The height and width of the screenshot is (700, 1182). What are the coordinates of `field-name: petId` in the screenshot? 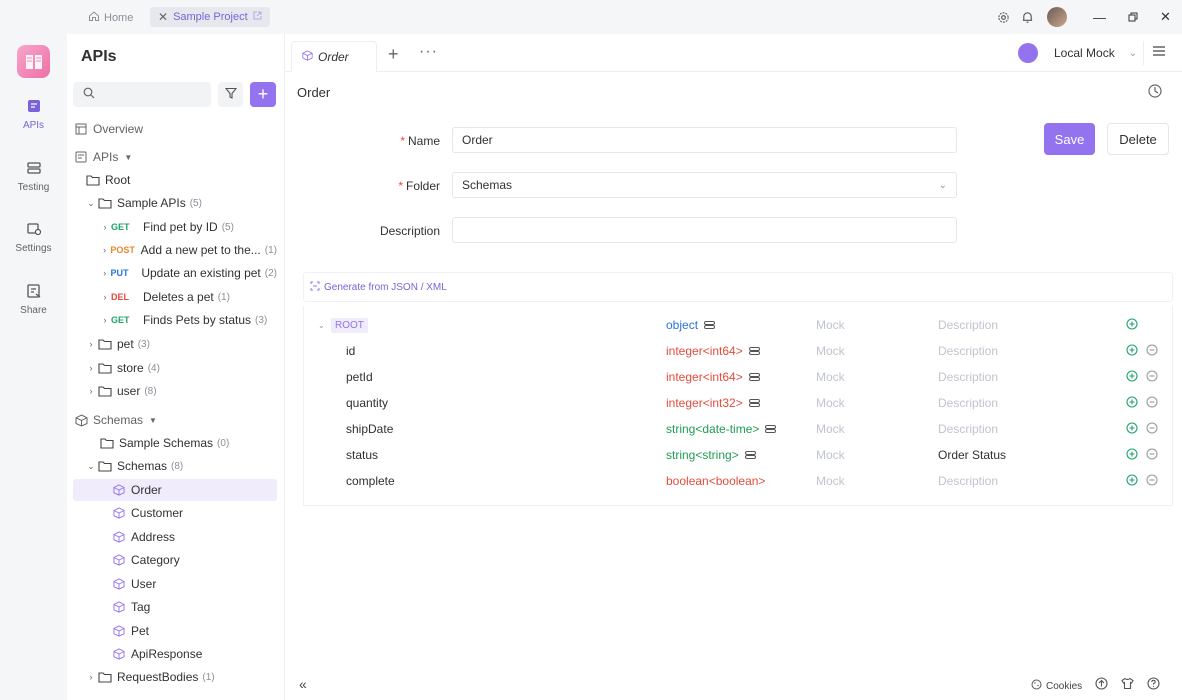 It's located at (359, 377).